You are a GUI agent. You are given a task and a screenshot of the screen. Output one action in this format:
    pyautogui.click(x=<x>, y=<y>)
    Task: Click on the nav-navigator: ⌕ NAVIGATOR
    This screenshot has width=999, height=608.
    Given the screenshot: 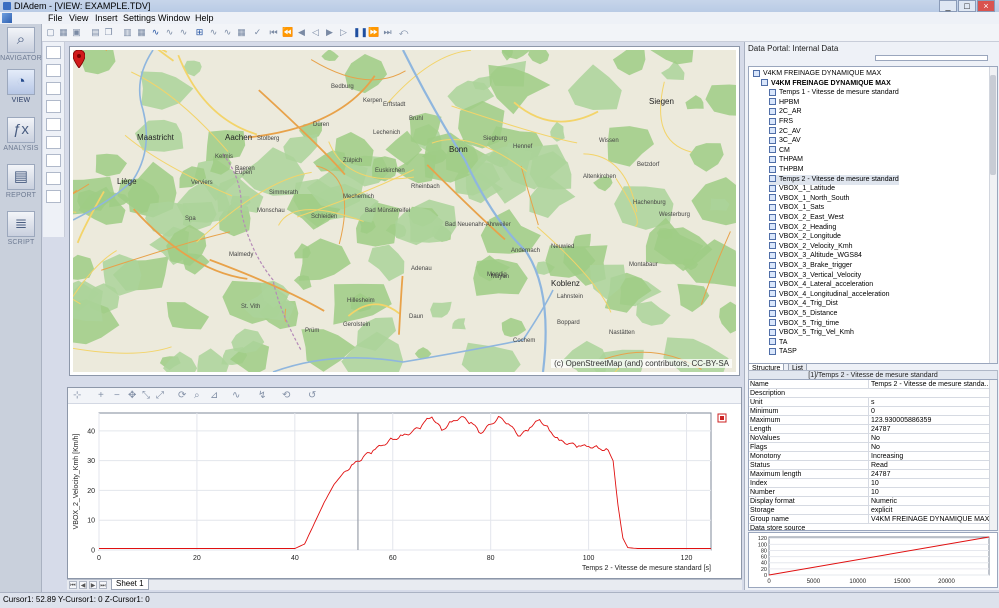 What is the action you would take?
    pyautogui.click(x=21, y=44)
    